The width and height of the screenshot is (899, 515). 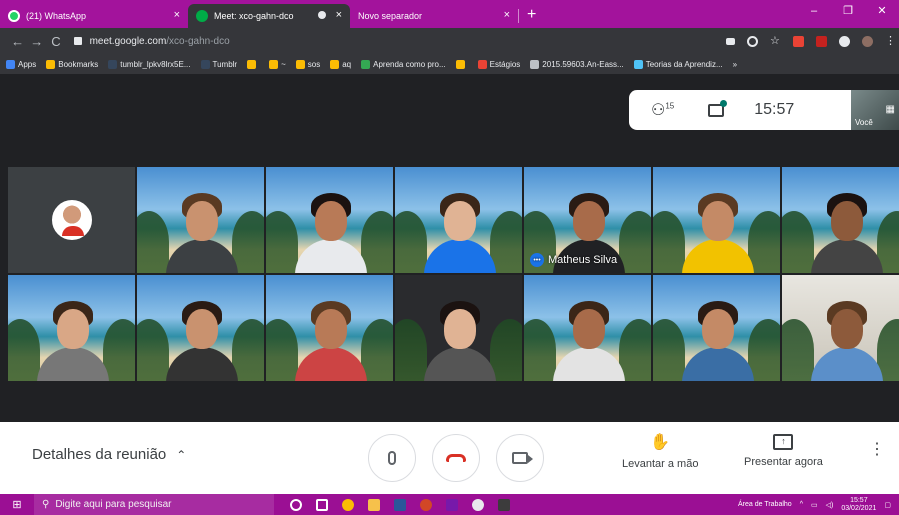 What do you see at coordinates (764, 110) in the screenshot?
I see `meeting-info-card: ⚇15 15:57 ▦ Você` at bounding box center [764, 110].